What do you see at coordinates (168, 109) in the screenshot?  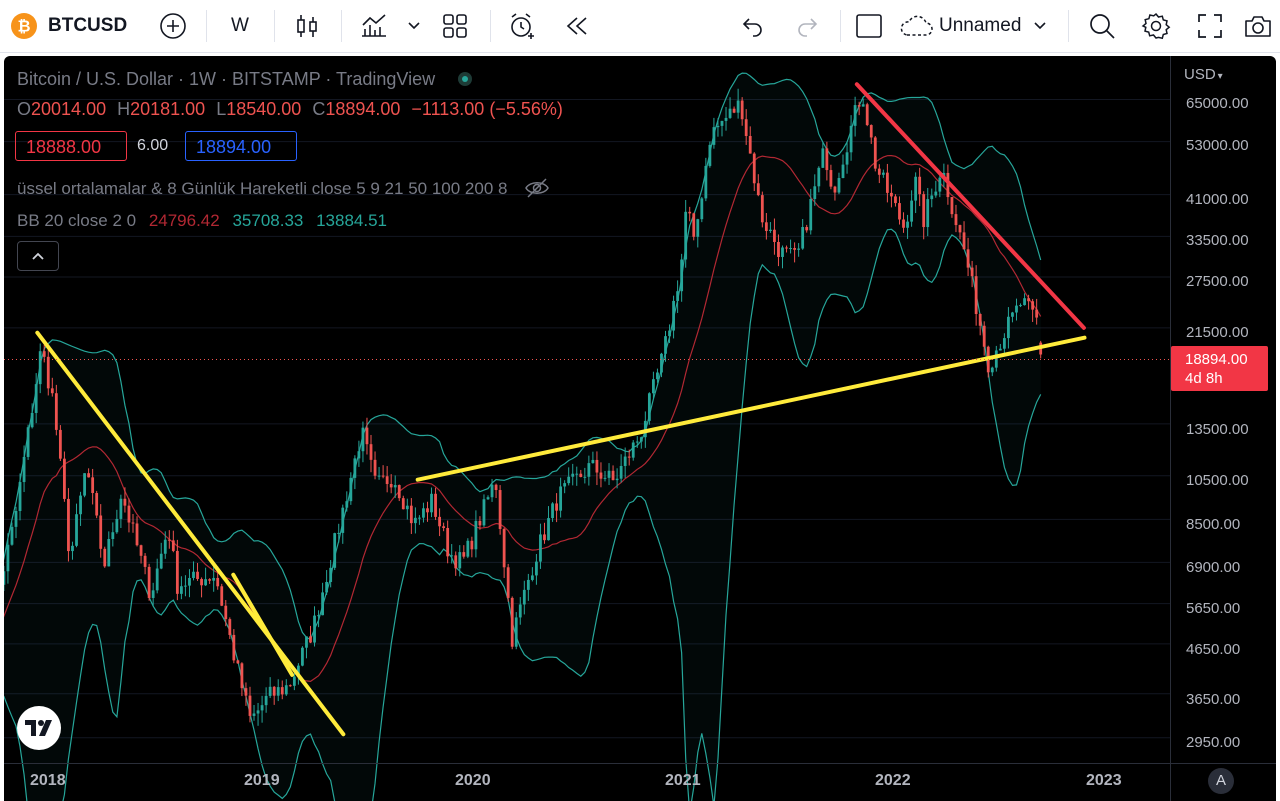 I see `high-value: 20181.00` at bounding box center [168, 109].